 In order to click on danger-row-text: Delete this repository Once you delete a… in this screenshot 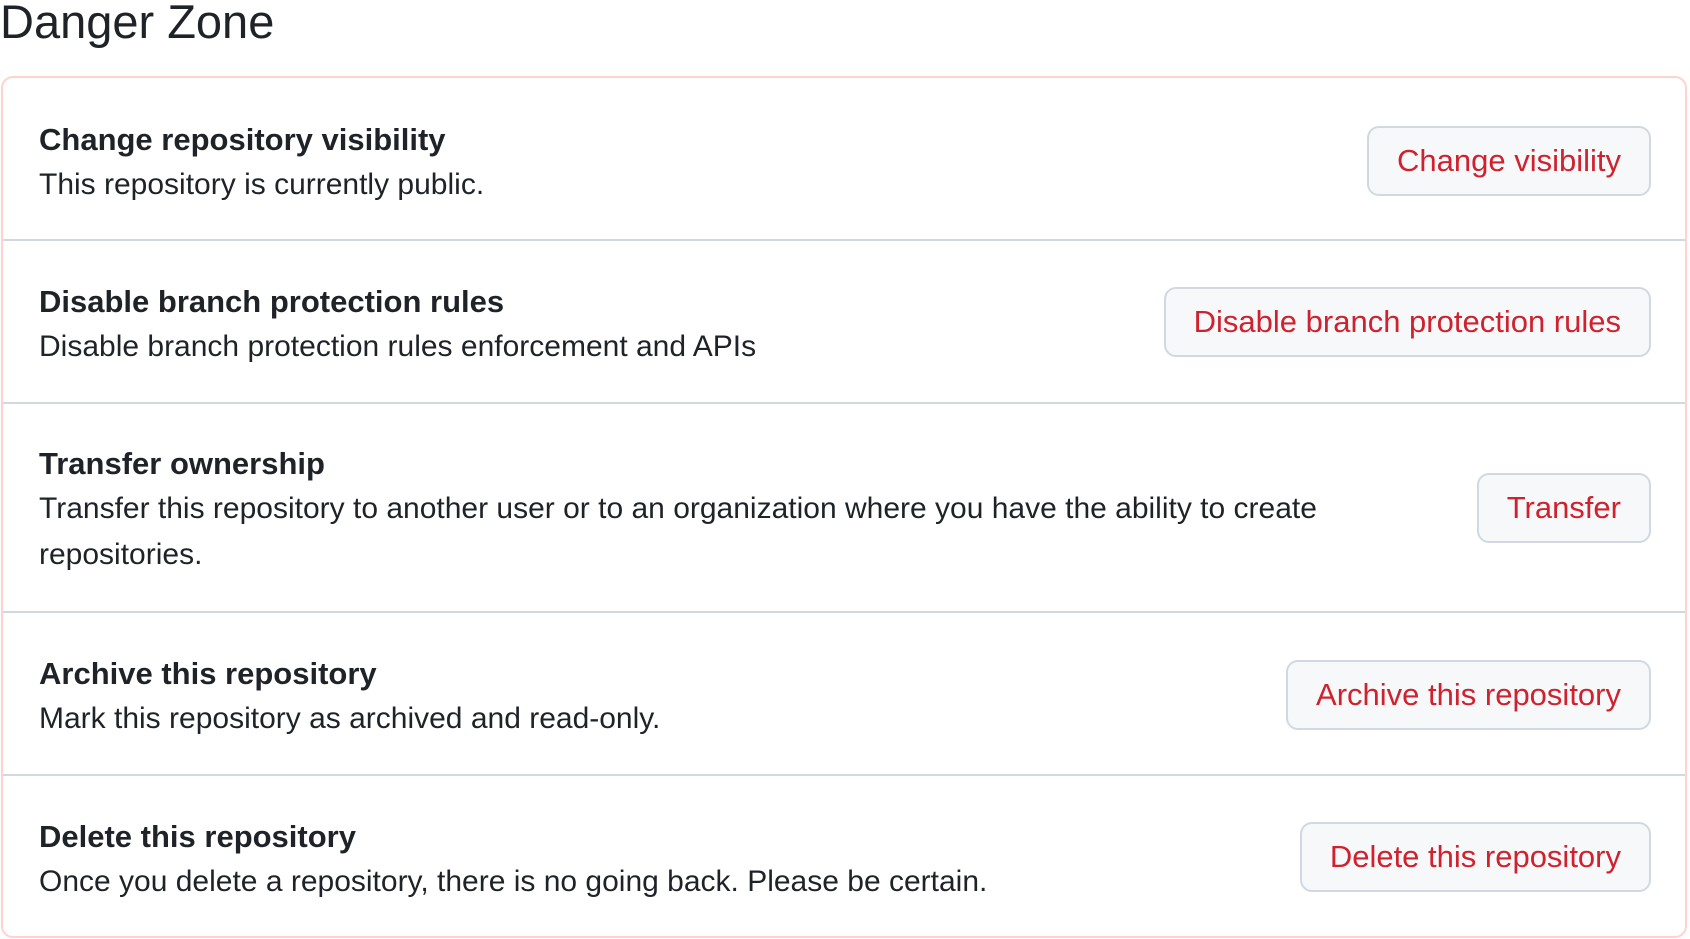, I will do `click(513, 860)`.